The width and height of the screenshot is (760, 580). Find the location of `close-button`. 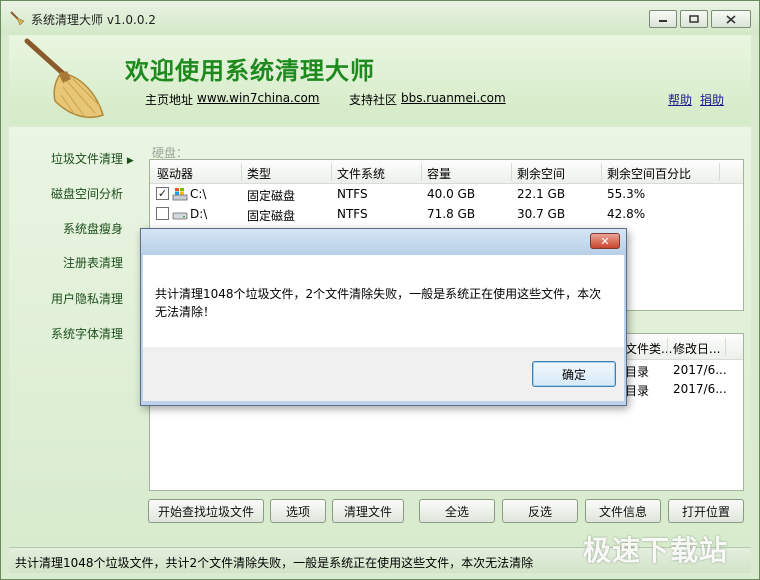

close-button is located at coordinates (731, 19).